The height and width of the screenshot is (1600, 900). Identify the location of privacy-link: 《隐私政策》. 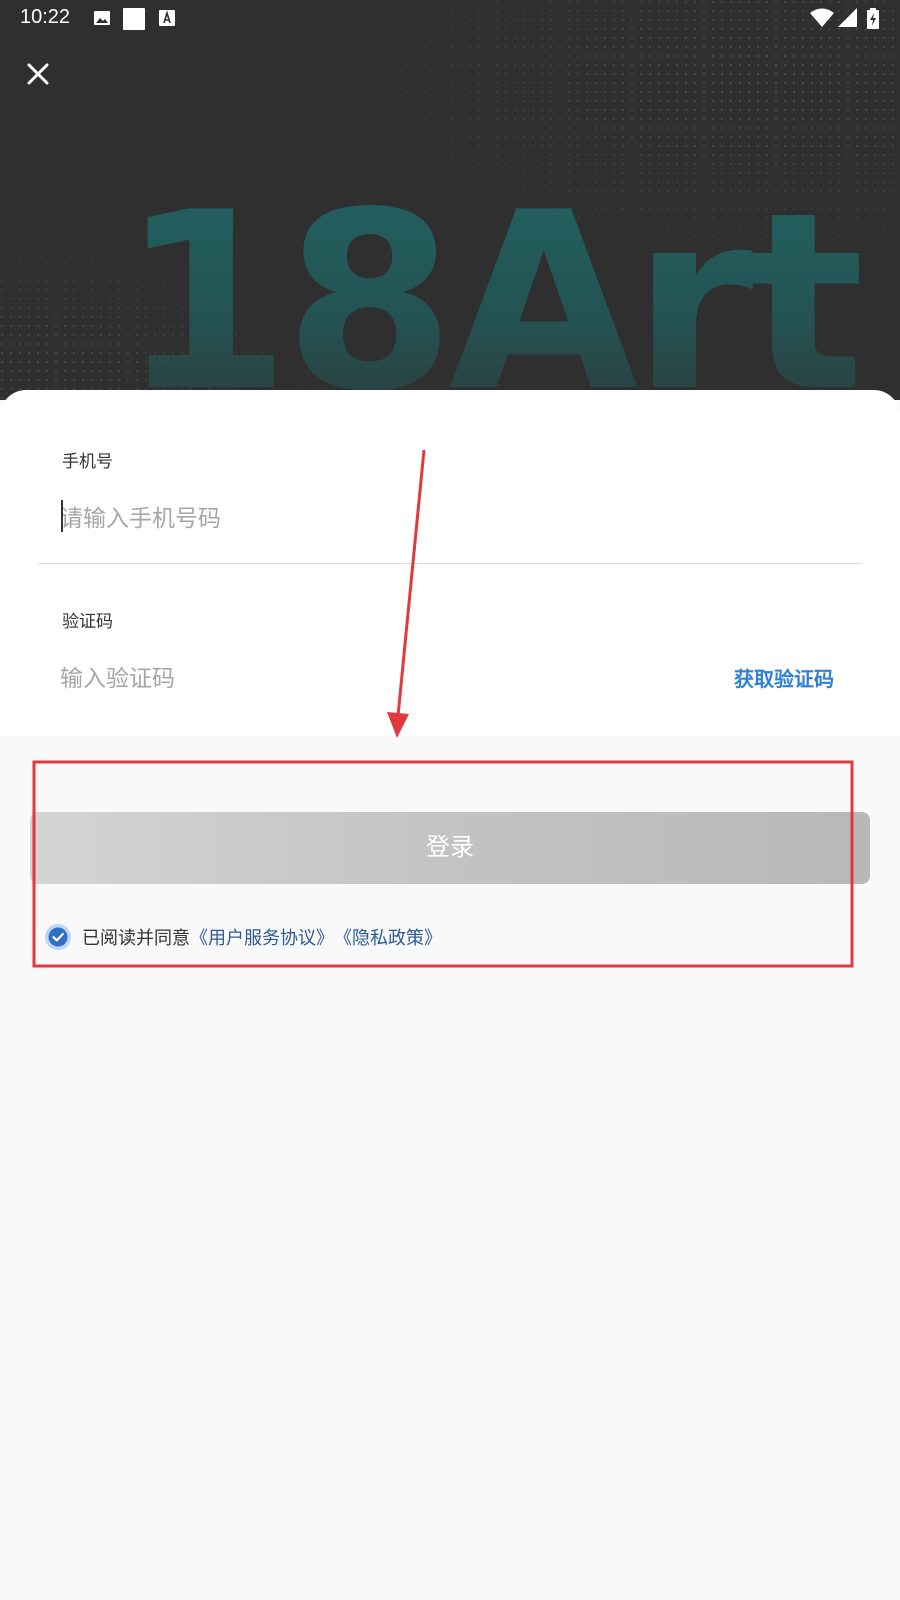
(388, 937).